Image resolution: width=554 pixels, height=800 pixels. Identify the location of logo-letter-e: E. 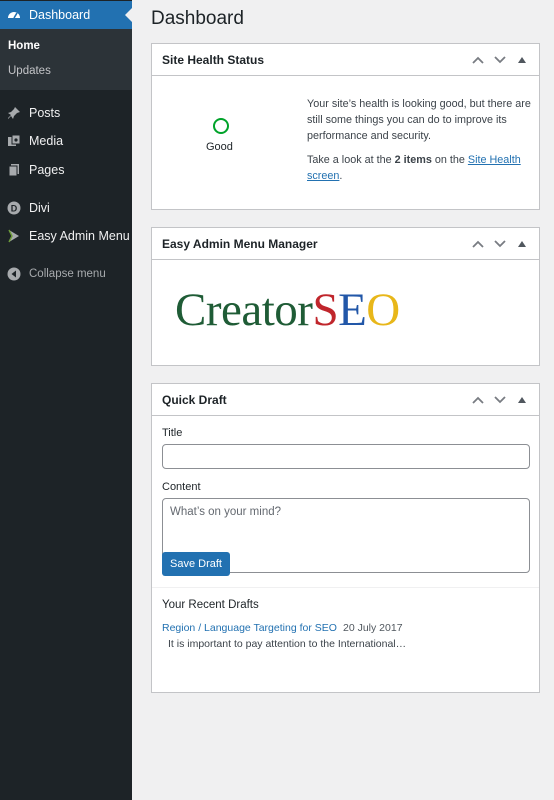
(352, 310).